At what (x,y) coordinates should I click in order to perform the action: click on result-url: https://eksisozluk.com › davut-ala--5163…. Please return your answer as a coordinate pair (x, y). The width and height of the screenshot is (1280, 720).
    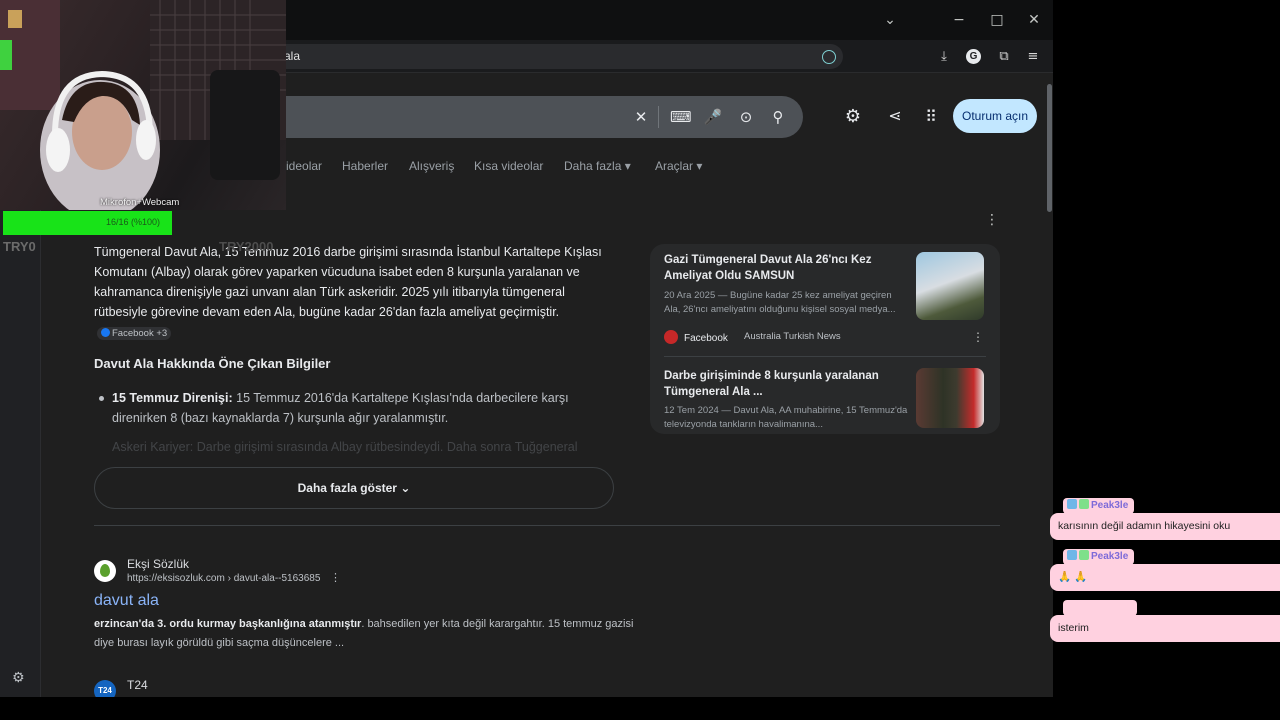
    Looking at the image, I should click on (223, 578).